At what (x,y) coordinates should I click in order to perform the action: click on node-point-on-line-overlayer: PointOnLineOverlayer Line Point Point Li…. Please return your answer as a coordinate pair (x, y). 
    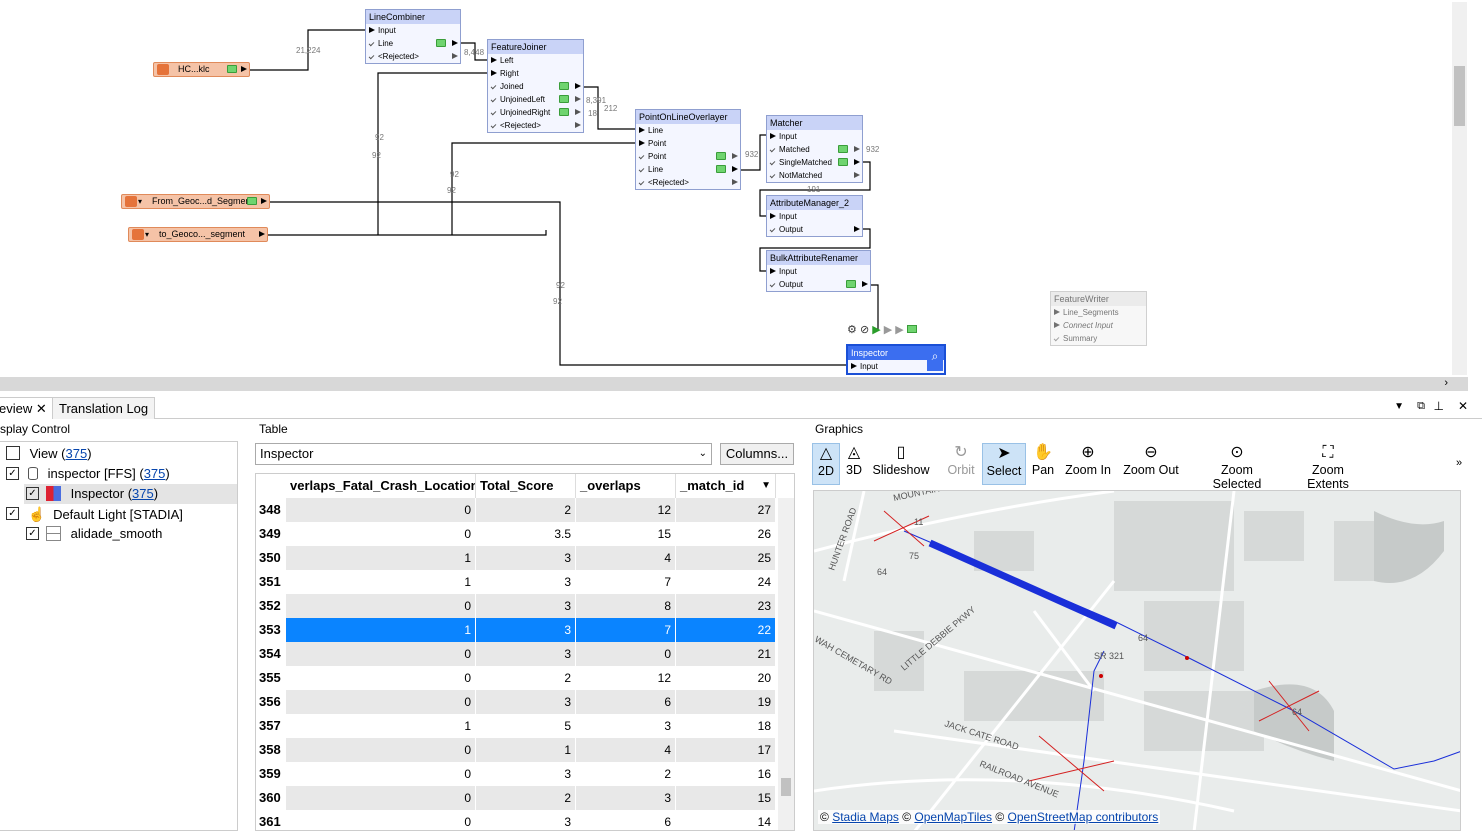
    Looking at the image, I should click on (688, 149).